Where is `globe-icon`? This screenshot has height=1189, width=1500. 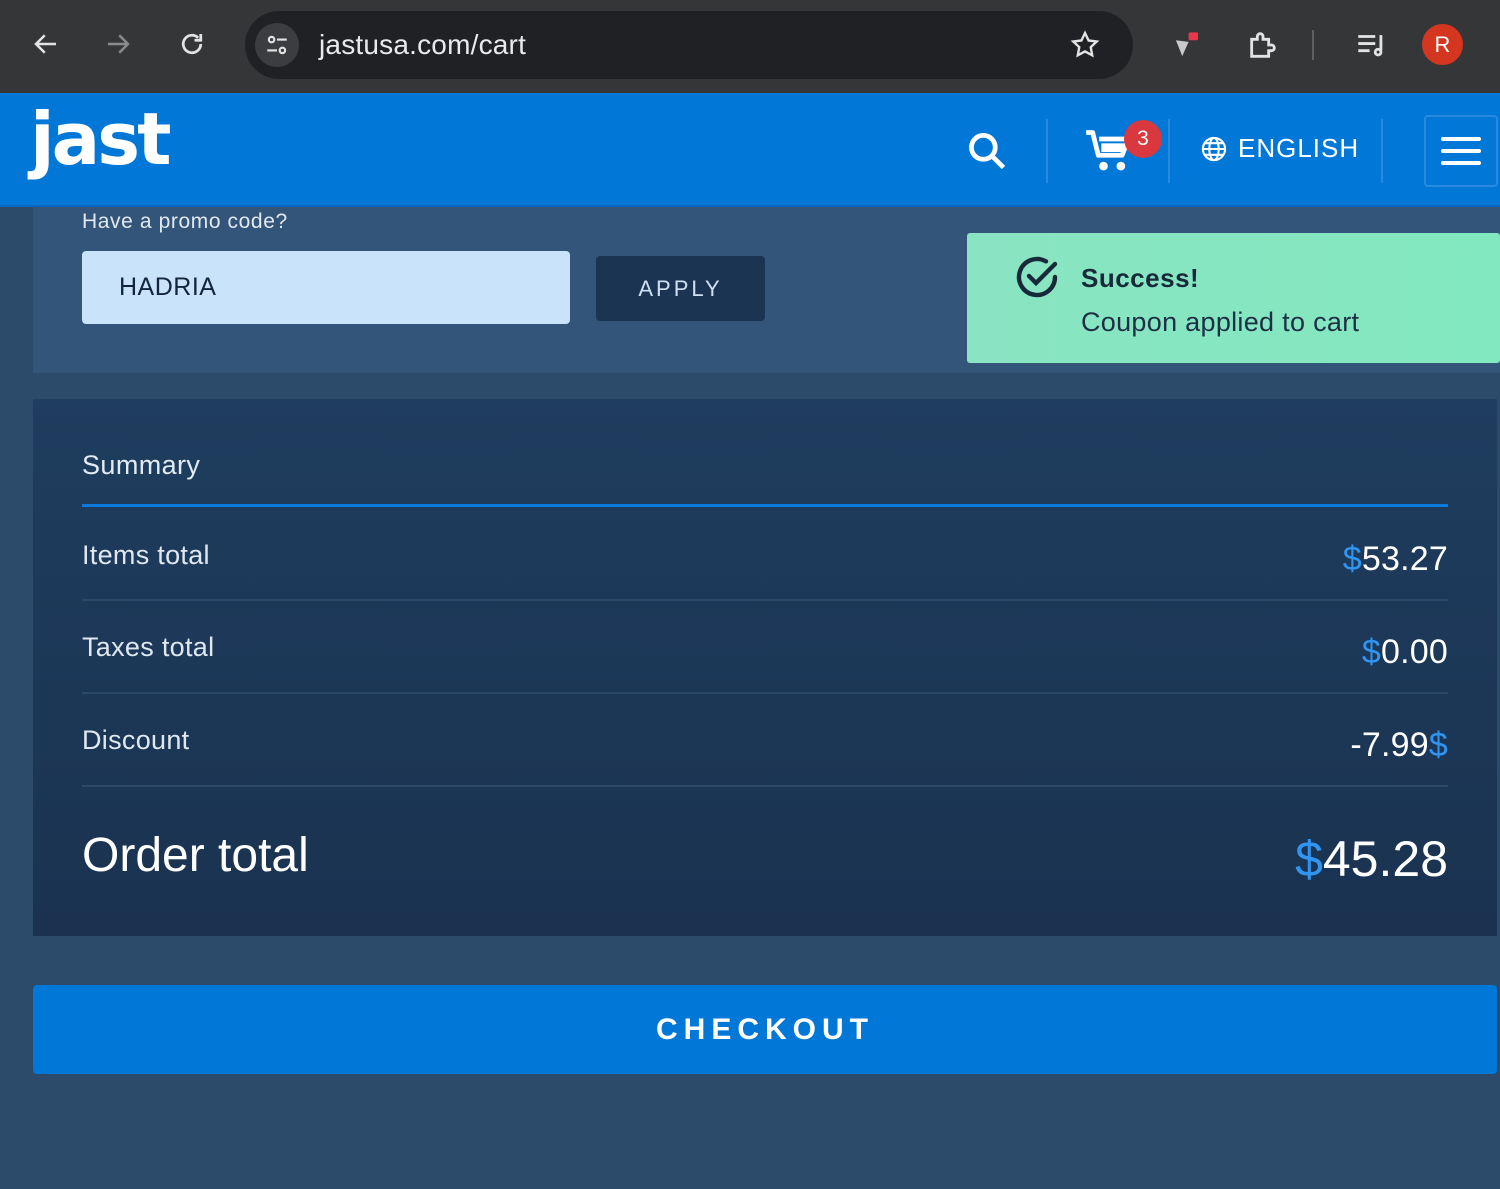
globe-icon is located at coordinates (1214, 148).